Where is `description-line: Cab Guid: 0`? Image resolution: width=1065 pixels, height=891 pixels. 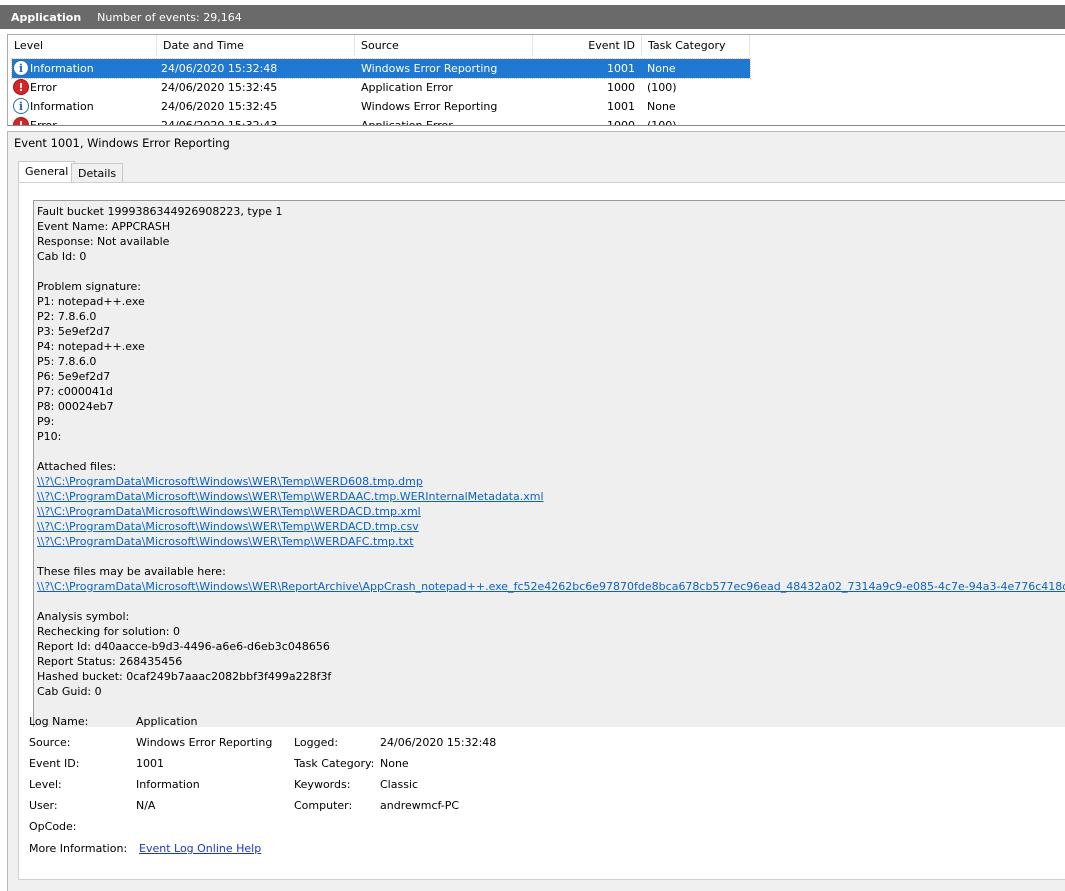 description-line: Cab Guid: 0 is located at coordinates (69, 691).